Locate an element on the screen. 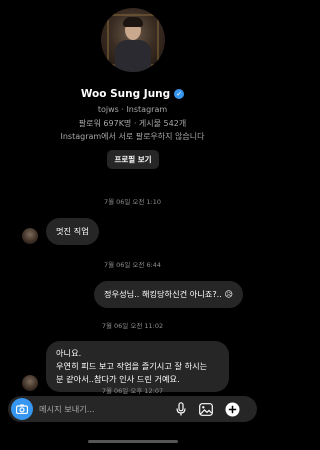  profile-avatar is located at coordinates (133, 40).